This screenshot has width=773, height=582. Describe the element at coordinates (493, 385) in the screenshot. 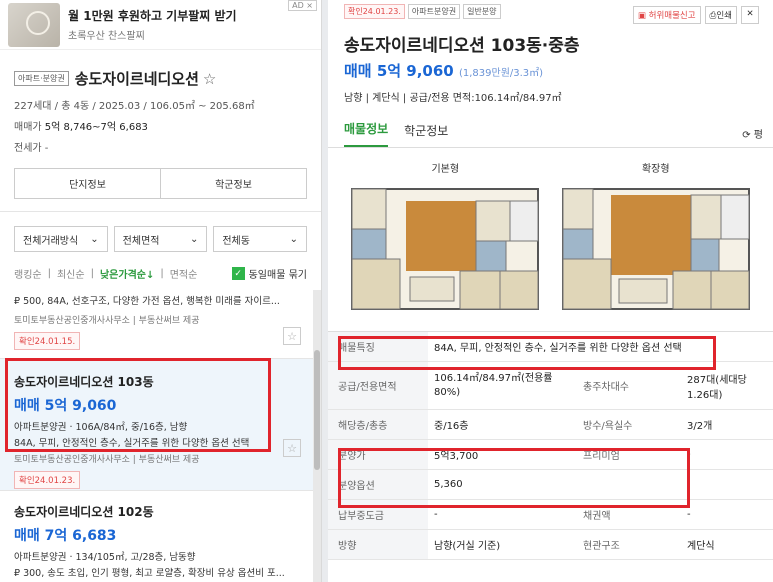

I see `area-value: 106.14㎡/84.97㎡(전용률80%)` at that location.